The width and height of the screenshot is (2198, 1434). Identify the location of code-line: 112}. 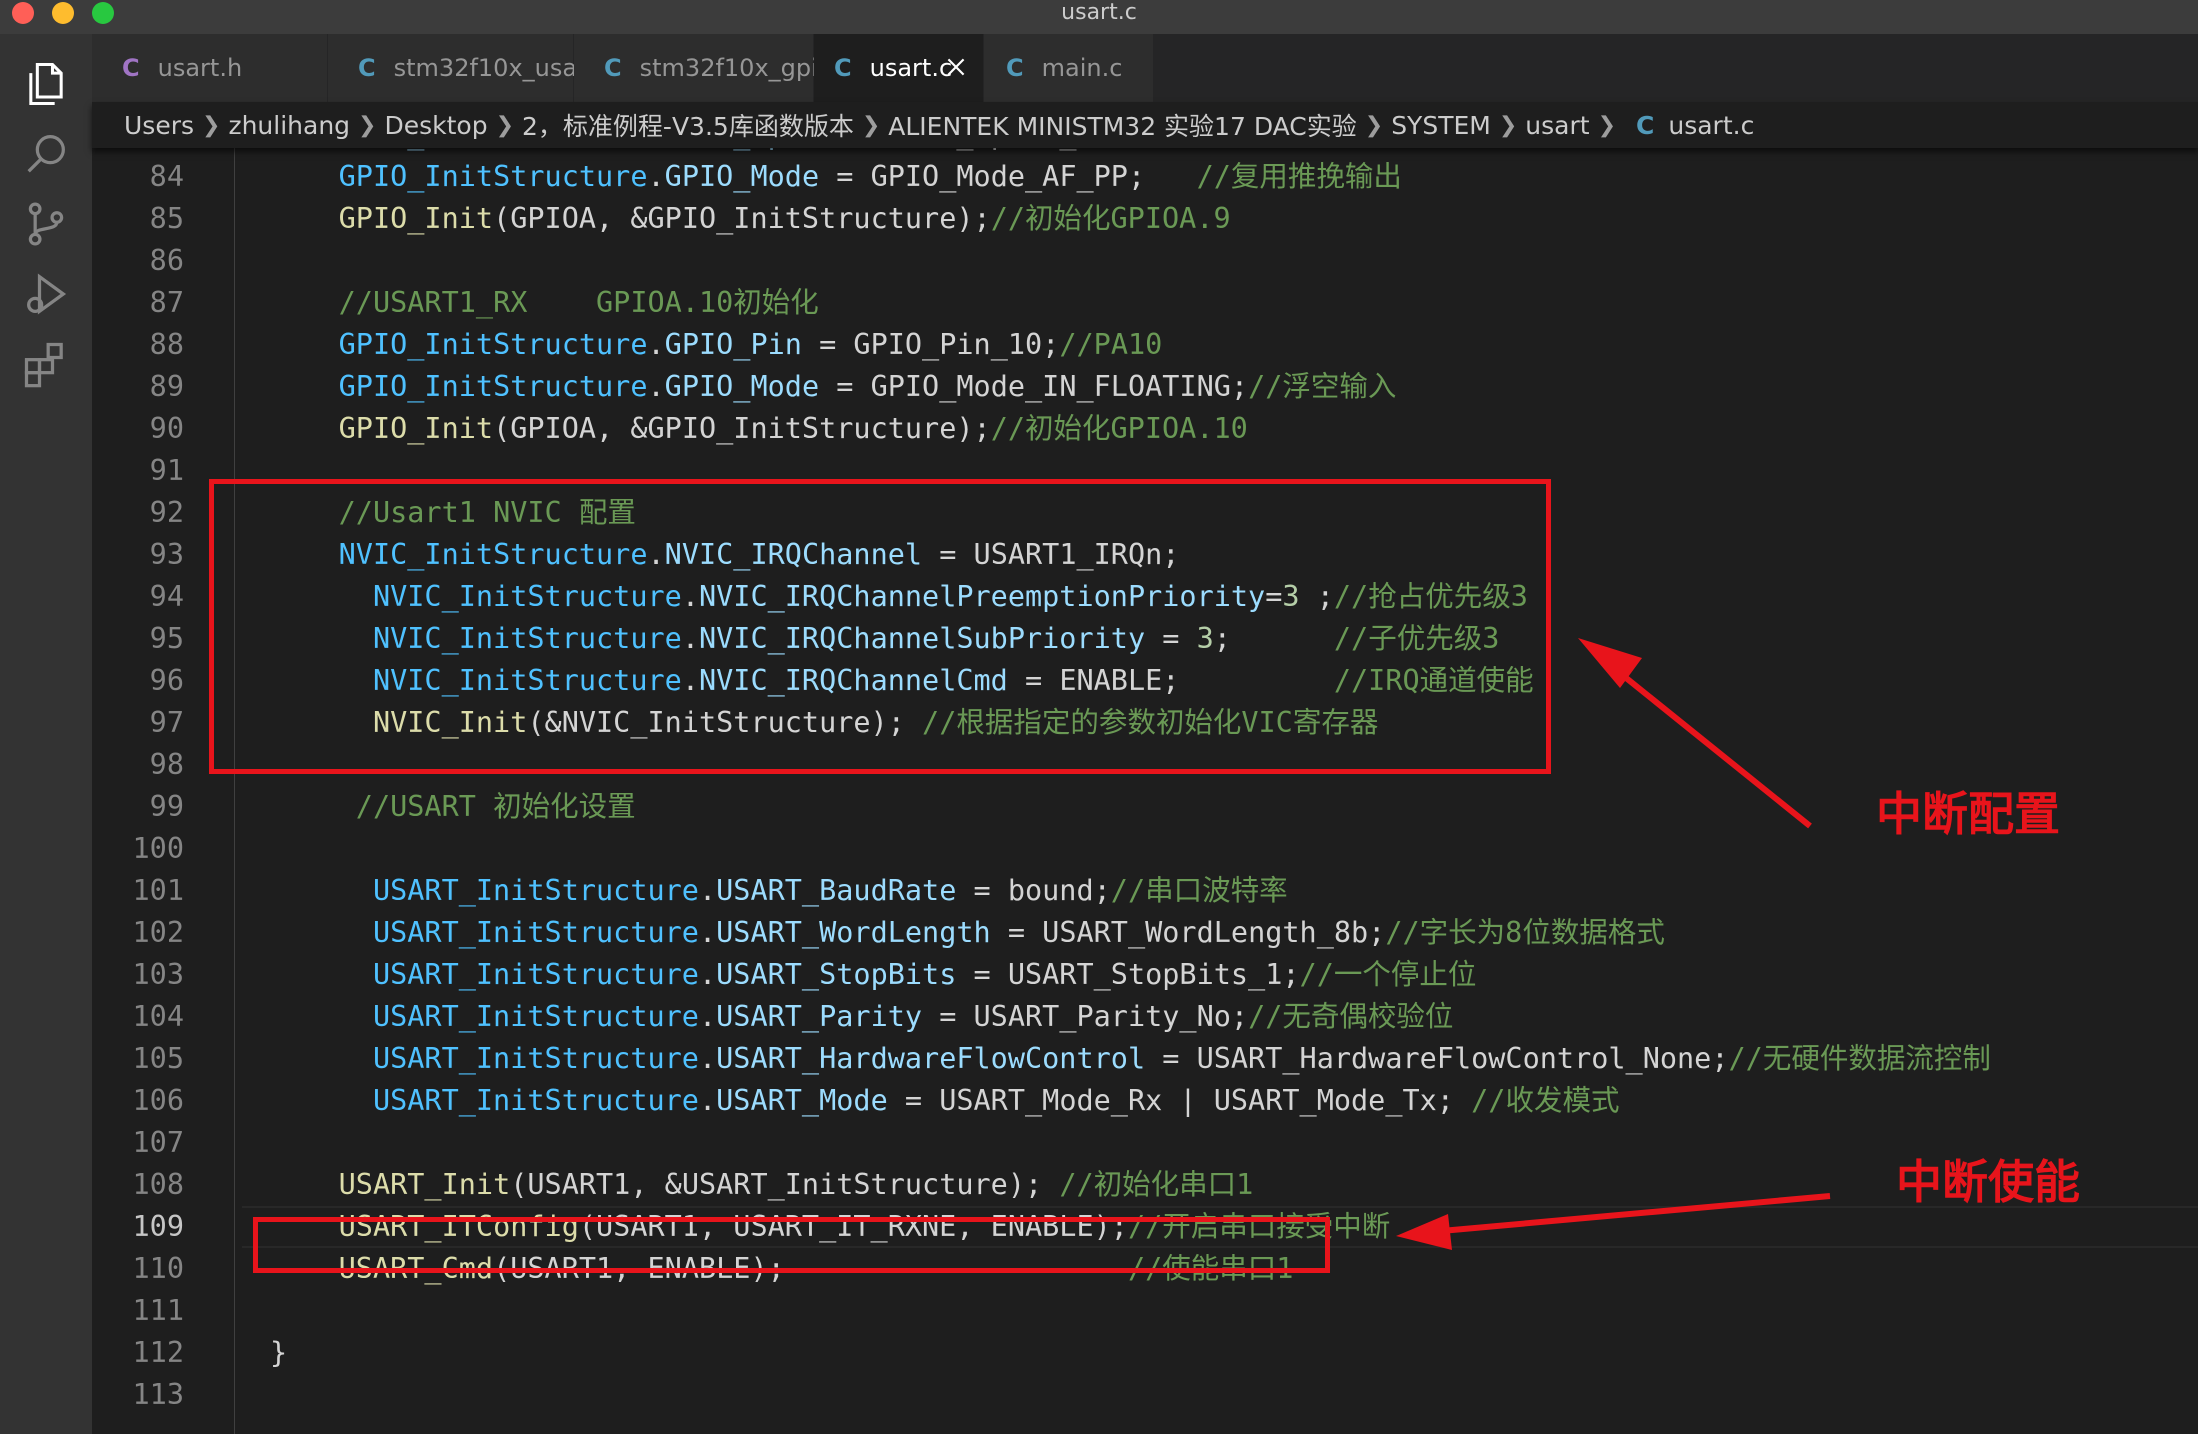
(1145, 1353).